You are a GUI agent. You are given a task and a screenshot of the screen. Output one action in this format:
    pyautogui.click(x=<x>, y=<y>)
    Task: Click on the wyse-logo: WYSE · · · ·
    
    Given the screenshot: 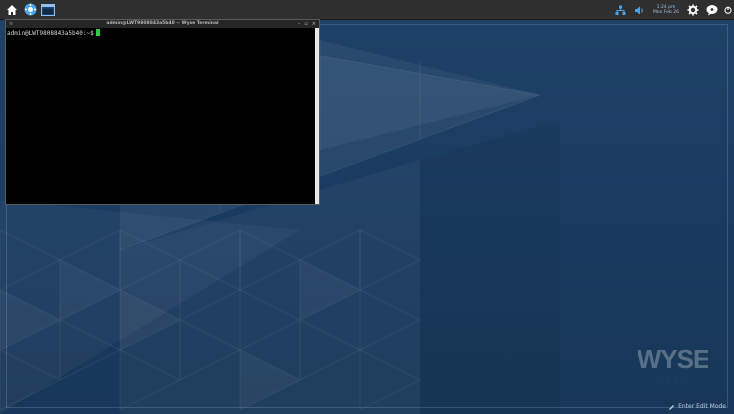 What is the action you would take?
    pyautogui.click(x=674, y=363)
    